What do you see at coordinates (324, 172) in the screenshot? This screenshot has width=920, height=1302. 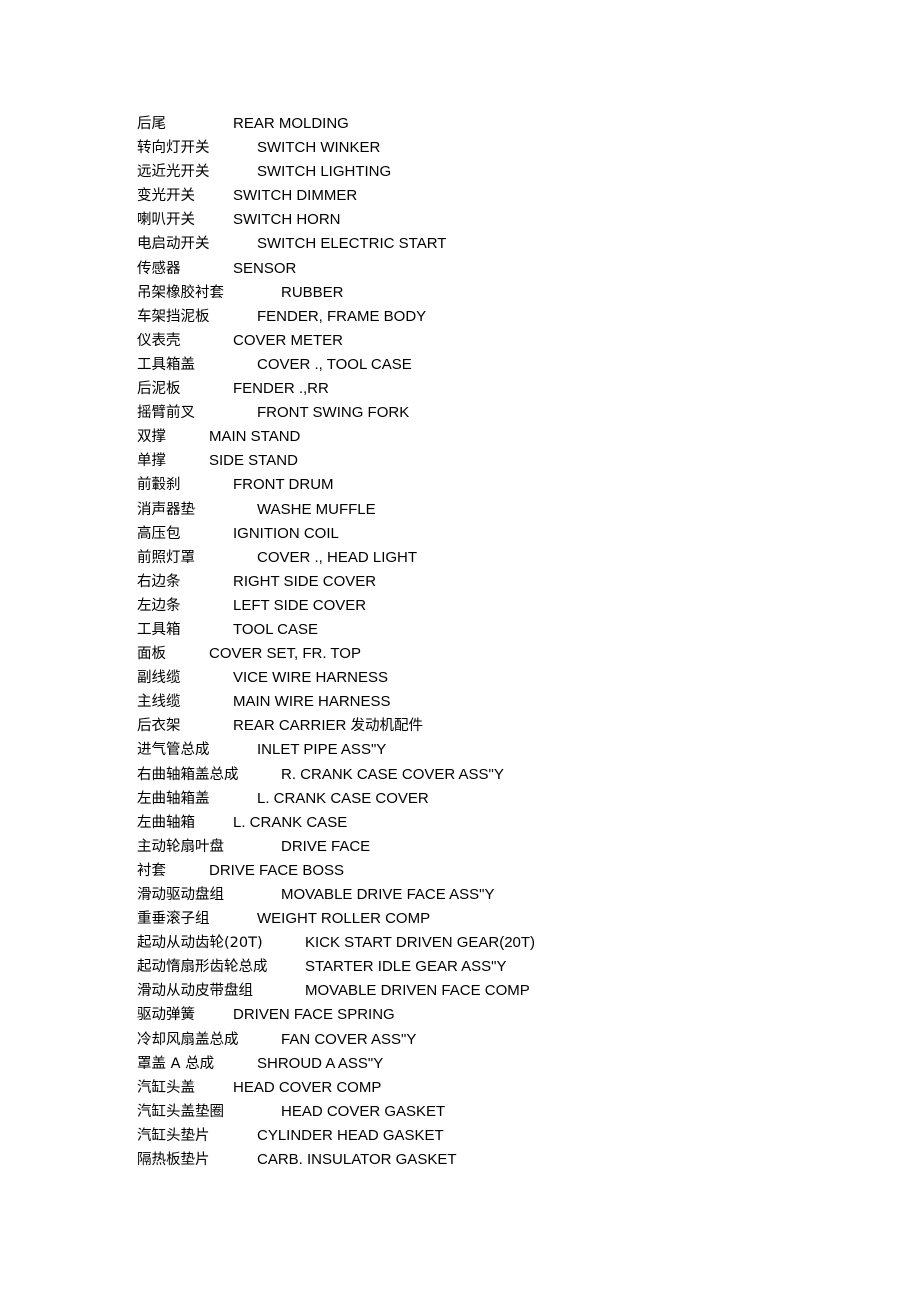 I see `term-english: SWITCH LIGHTING` at bounding box center [324, 172].